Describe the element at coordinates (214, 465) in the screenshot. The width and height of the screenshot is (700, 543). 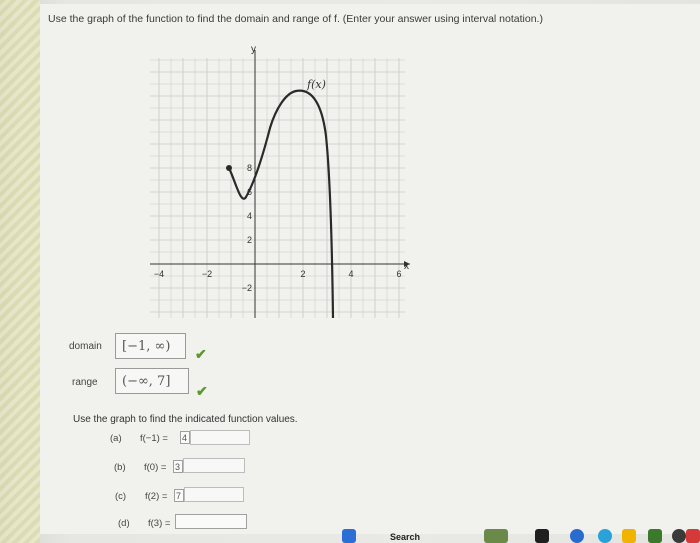
I see `part-b-field` at that location.